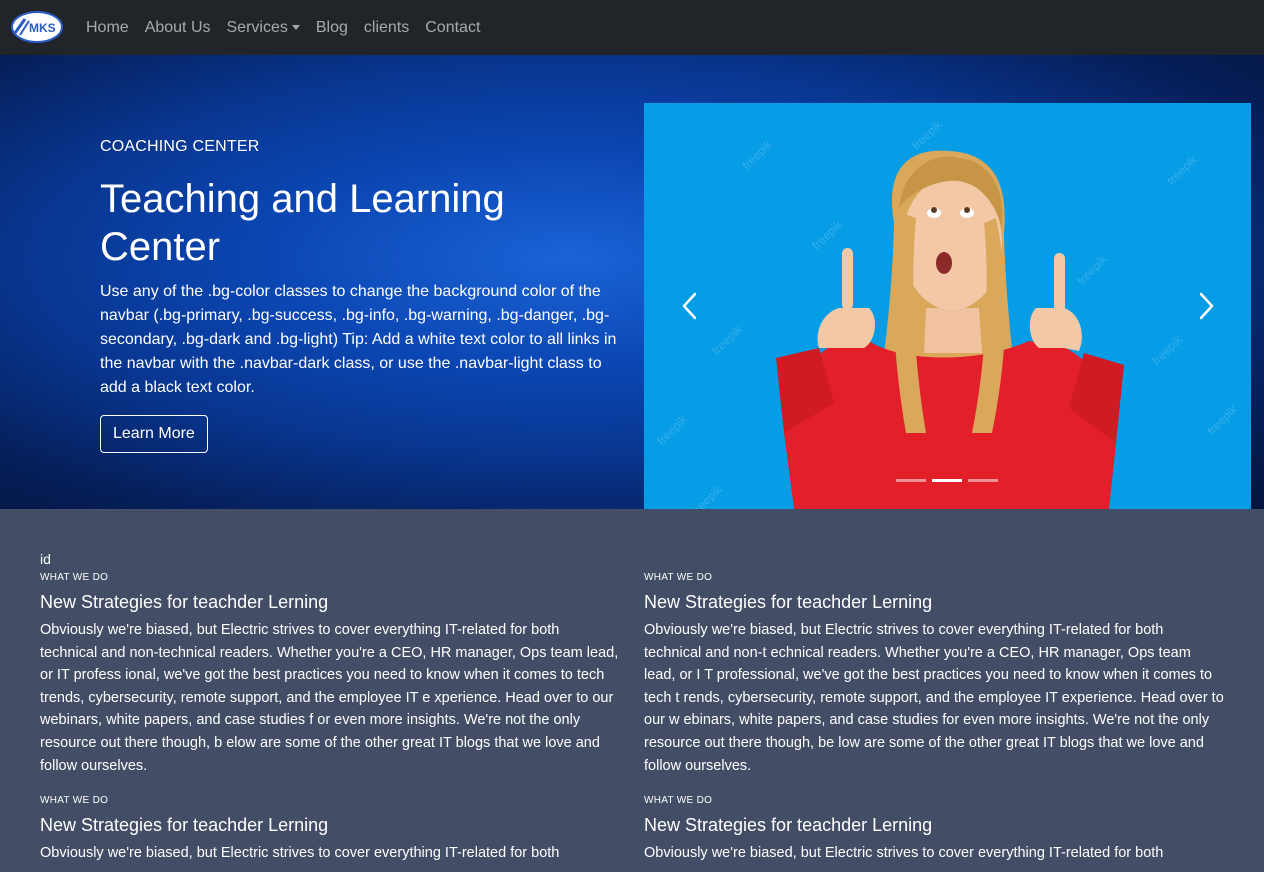  I want to click on carousel-indicator-active, so click(947, 480).